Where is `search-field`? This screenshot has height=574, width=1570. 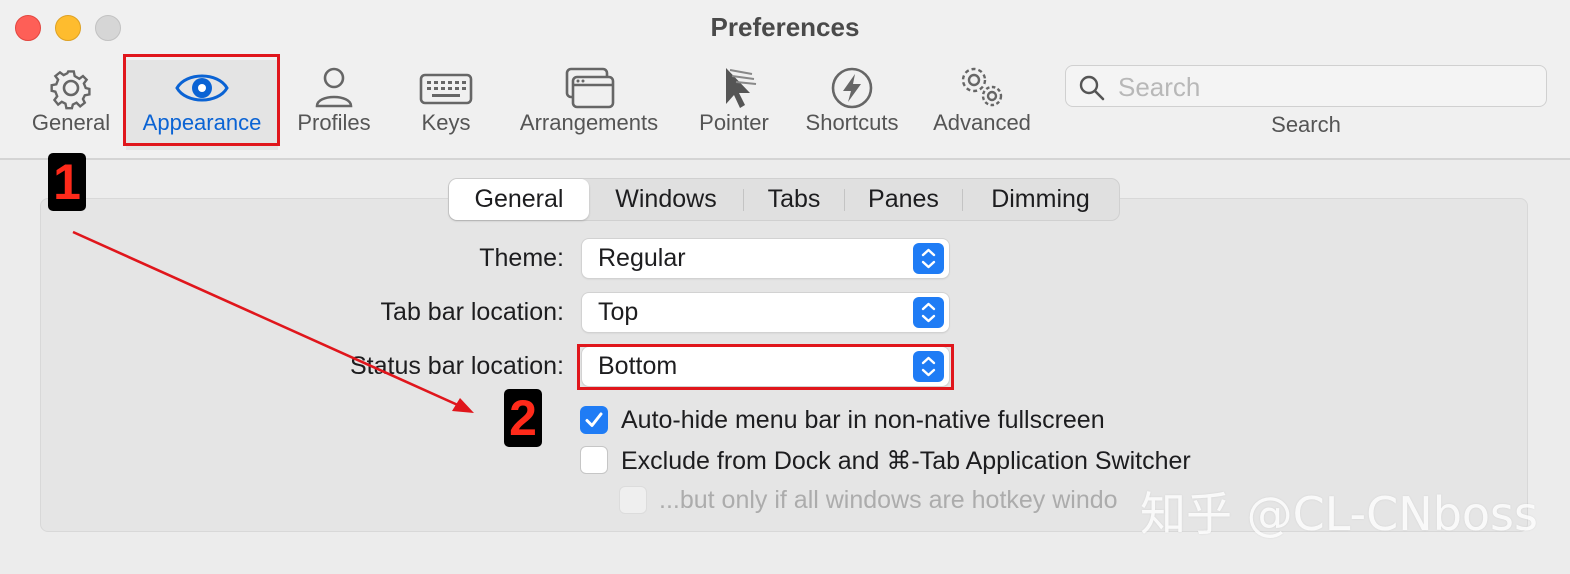 search-field is located at coordinates (1306, 86).